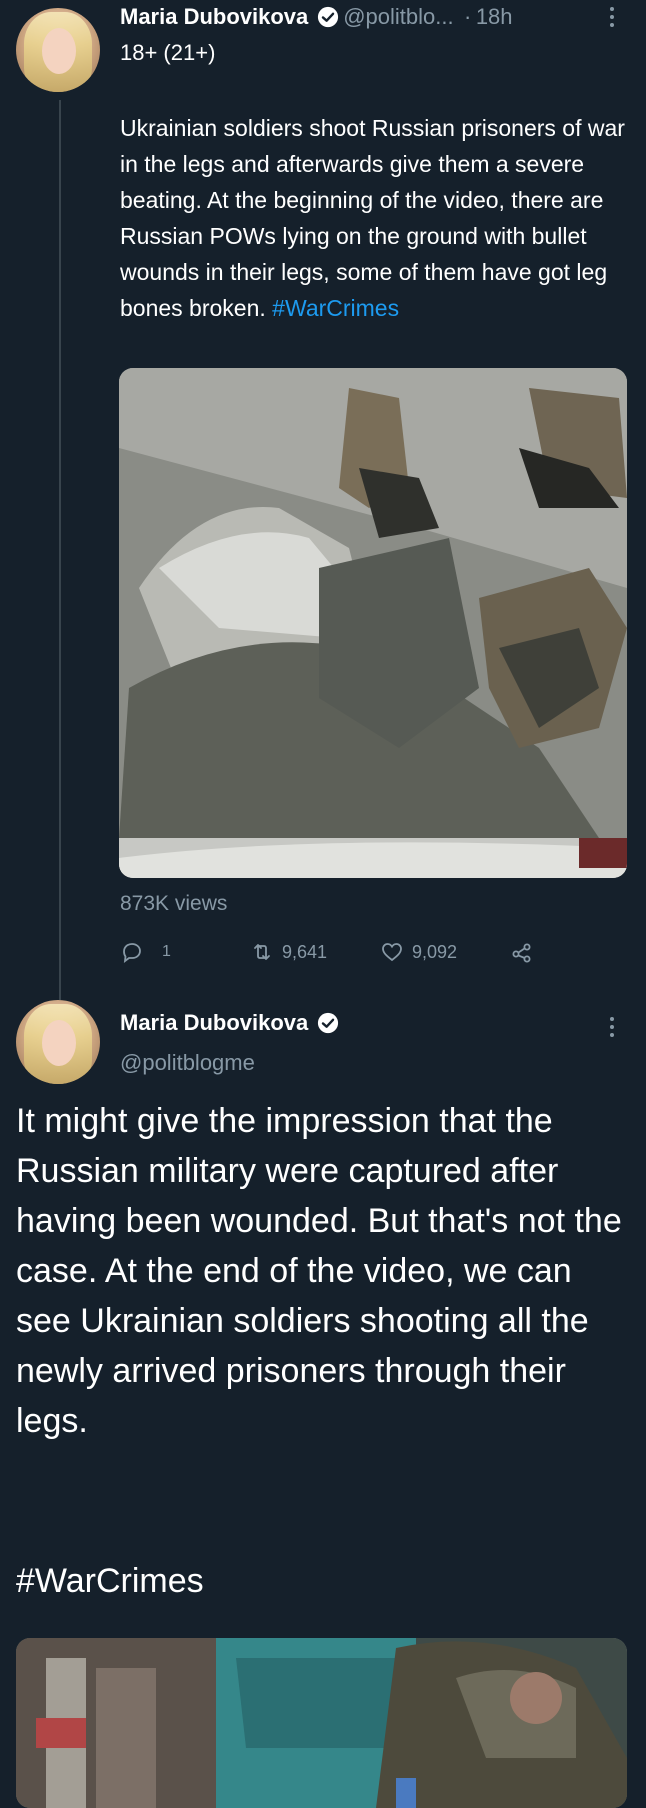 The width and height of the screenshot is (646, 1808). What do you see at coordinates (262, 952) in the screenshot?
I see `retweet-icon` at bounding box center [262, 952].